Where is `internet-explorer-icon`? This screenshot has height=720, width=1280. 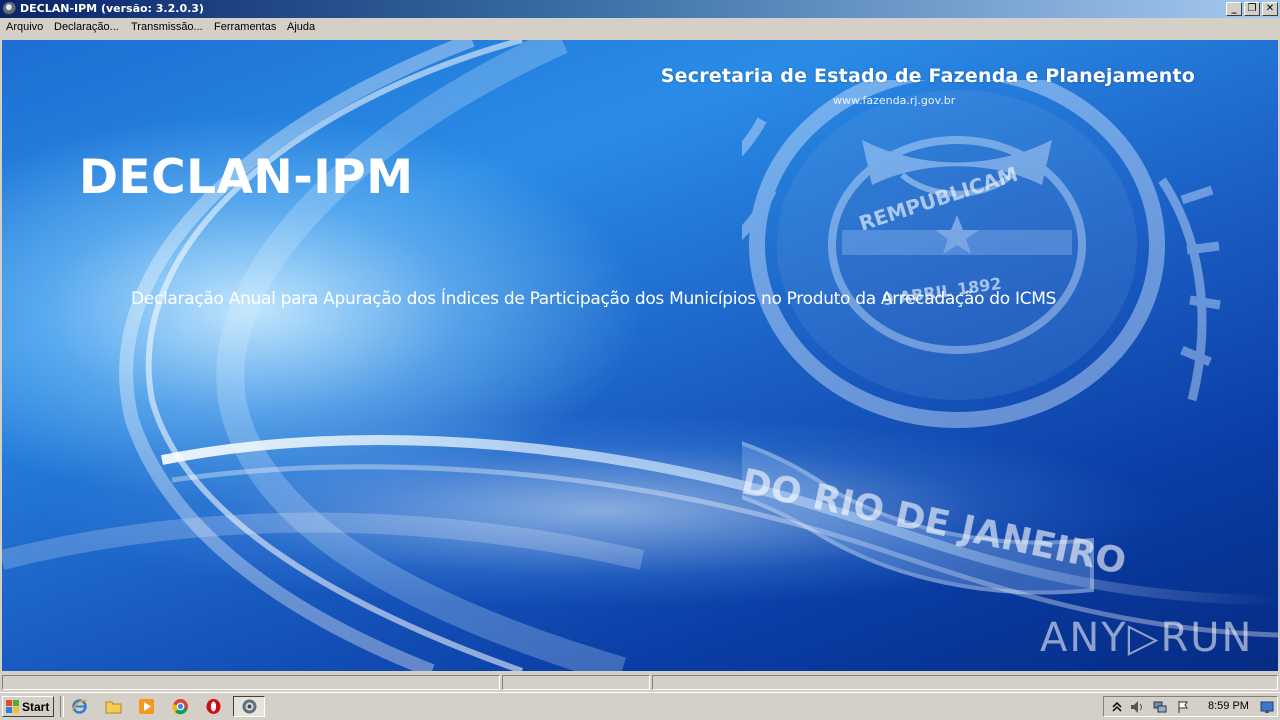 internet-explorer-icon is located at coordinates (79, 706).